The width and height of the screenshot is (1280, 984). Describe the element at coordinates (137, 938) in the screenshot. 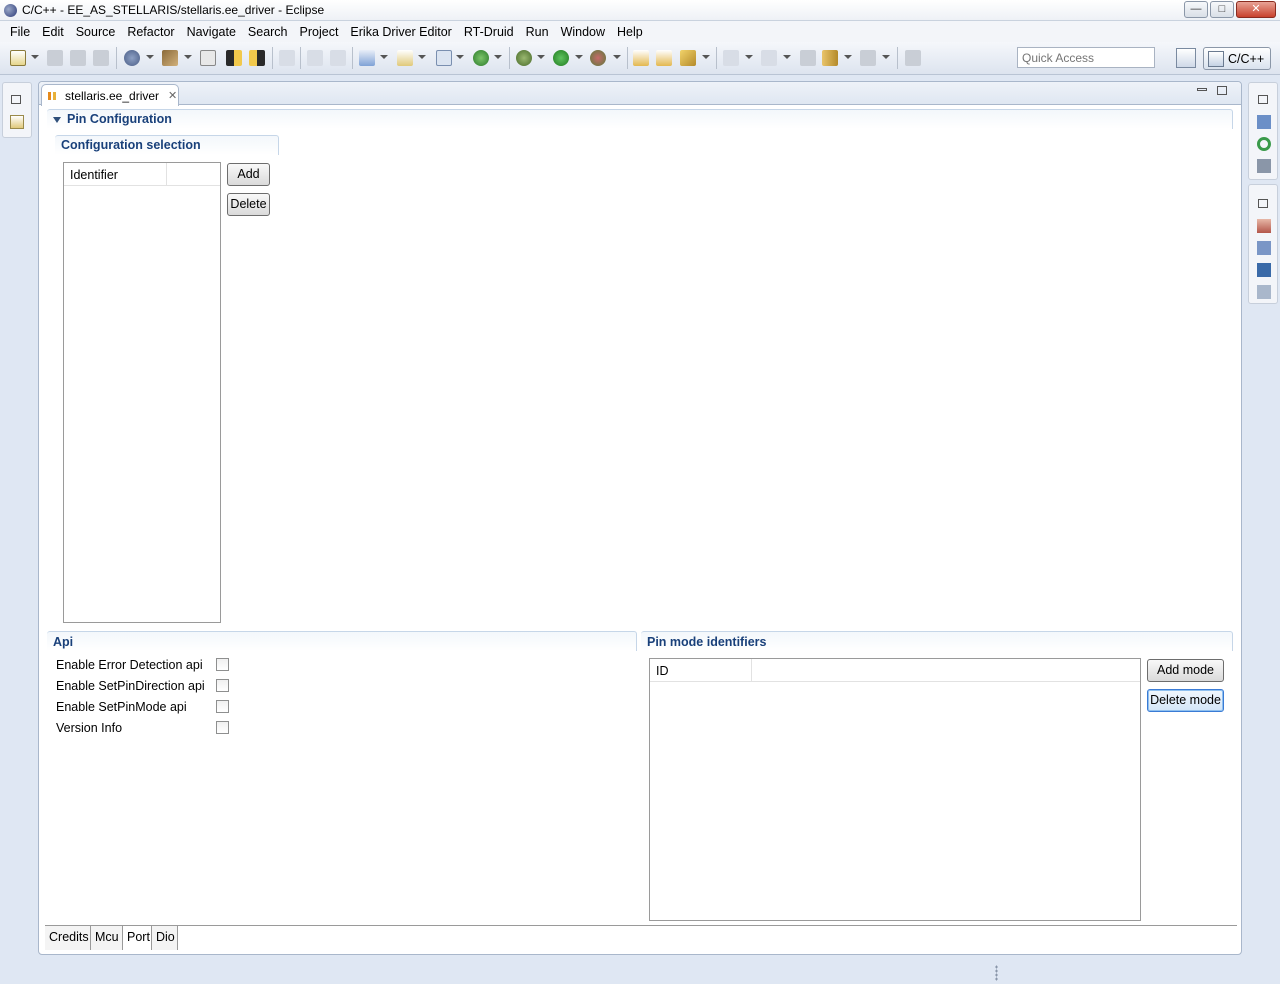

I see `tab-port: Port` at that location.